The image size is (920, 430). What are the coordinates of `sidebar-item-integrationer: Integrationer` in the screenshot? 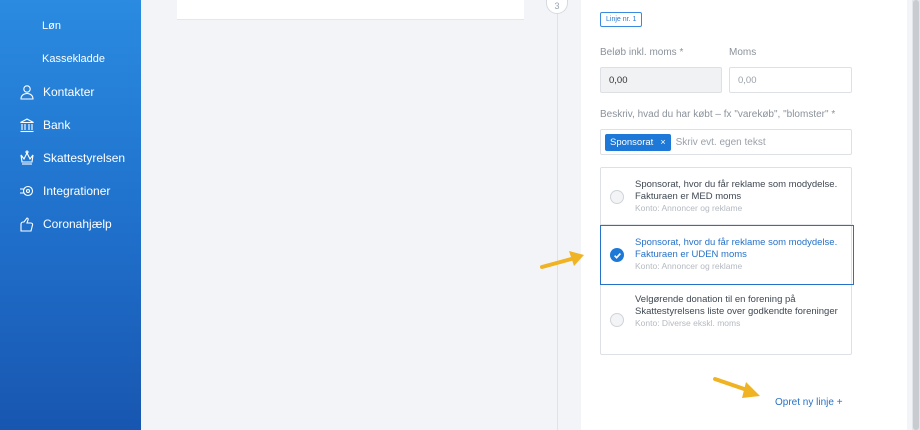 It's located at (64, 191).